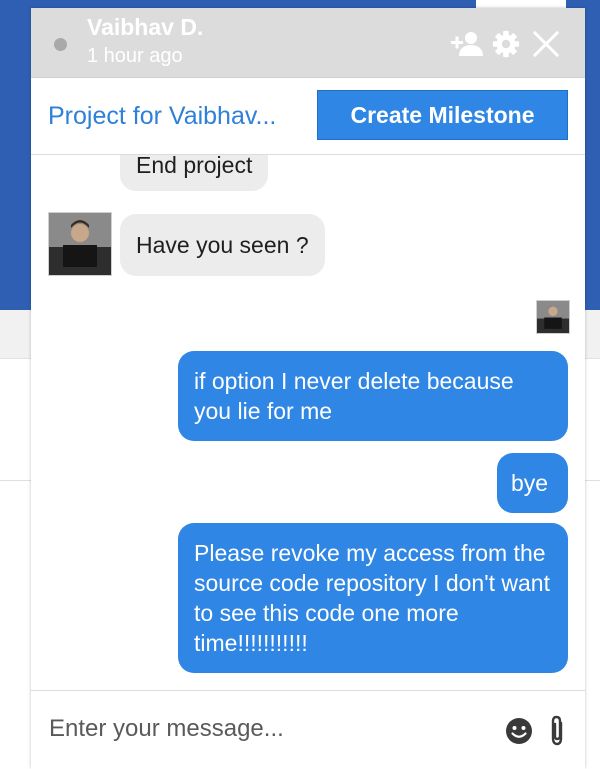 The image size is (600, 769). Describe the element at coordinates (222, 245) in the screenshot. I see `message-bubble-incoming: Have you seen ?` at that location.